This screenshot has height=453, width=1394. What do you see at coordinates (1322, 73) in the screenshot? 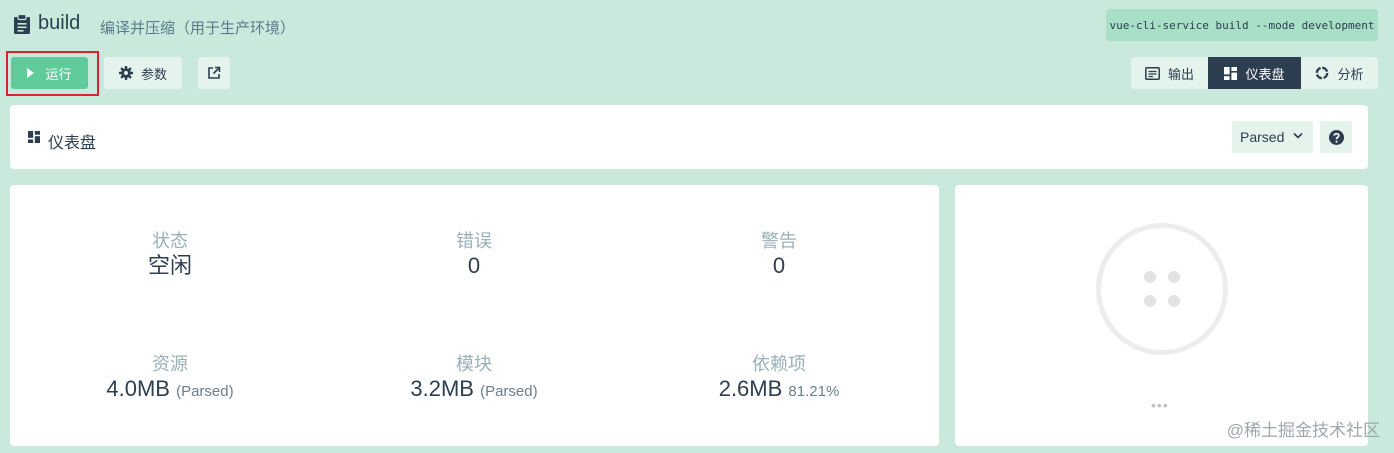
I see `donut-chart-icon` at bounding box center [1322, 73].